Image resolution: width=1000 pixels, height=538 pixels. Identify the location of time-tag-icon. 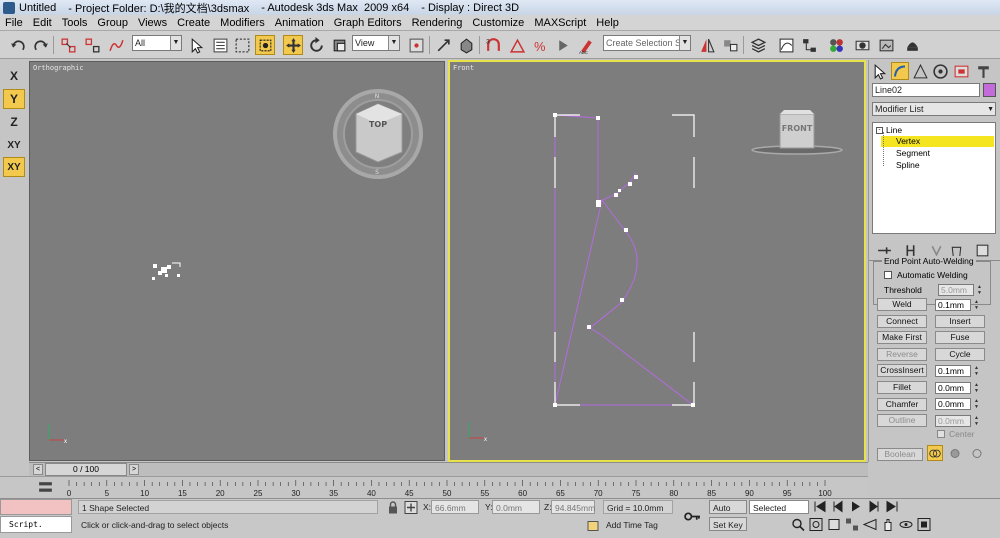
(593, 525).